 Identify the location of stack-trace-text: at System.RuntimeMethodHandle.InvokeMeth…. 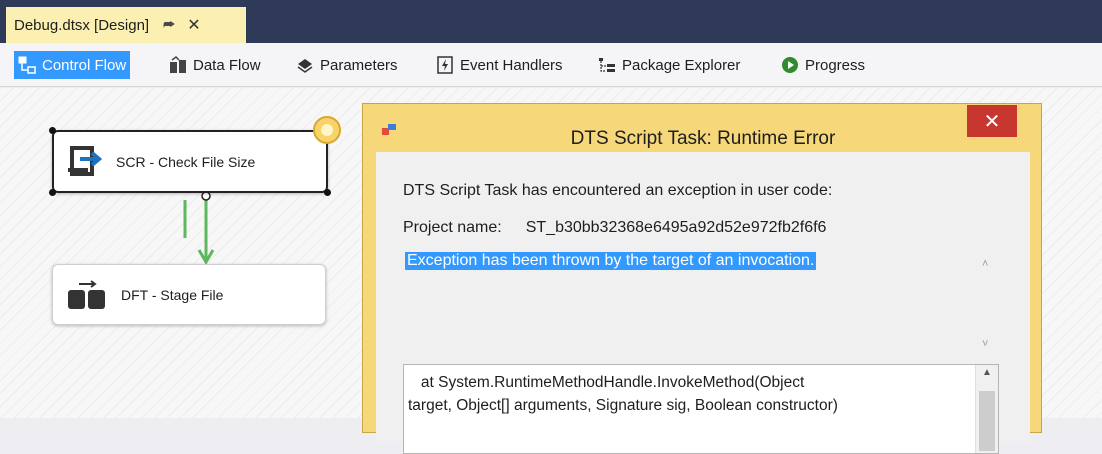
(688, 394).